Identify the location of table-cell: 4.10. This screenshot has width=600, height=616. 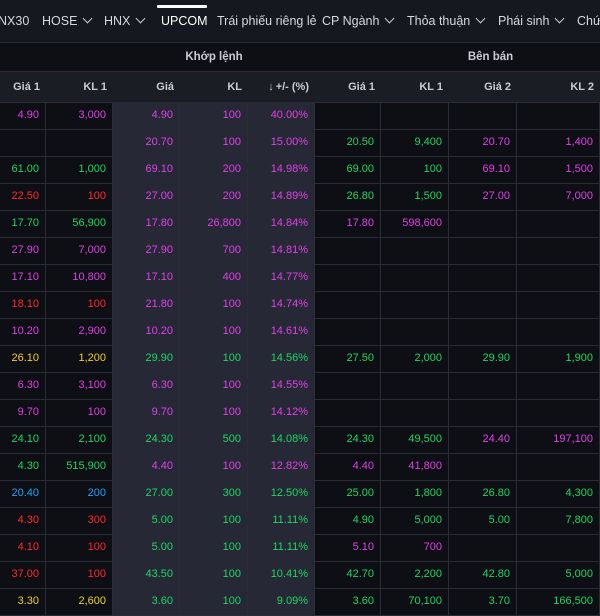
(23, 547).